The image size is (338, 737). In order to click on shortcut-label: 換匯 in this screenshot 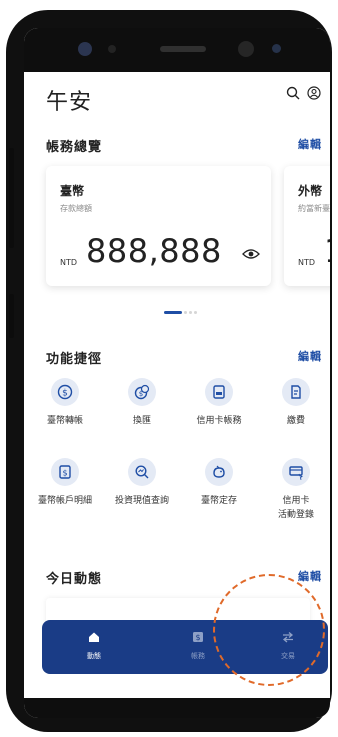, I will do `click(141, 421)`.